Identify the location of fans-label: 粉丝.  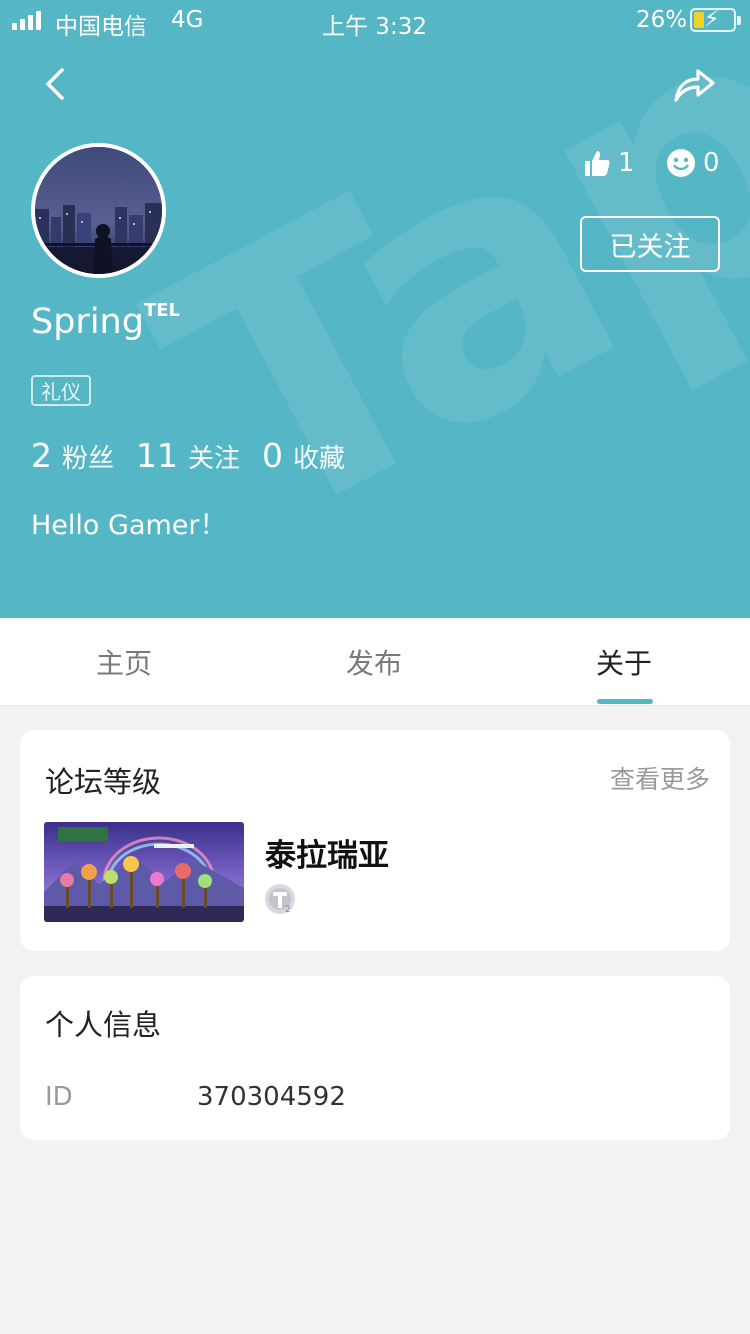
(88, 456).